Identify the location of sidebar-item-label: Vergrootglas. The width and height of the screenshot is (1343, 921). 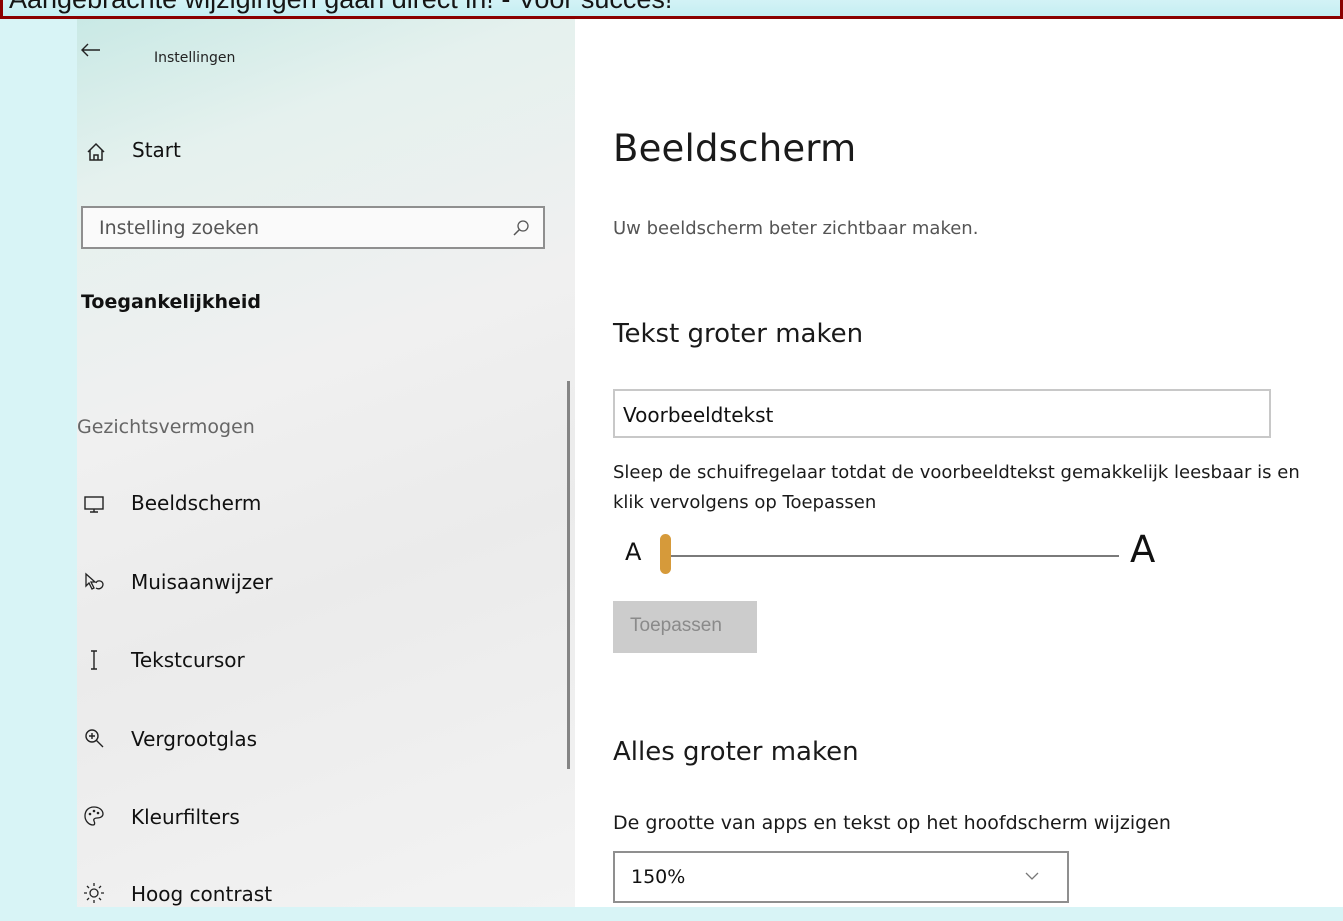
(194, 739).